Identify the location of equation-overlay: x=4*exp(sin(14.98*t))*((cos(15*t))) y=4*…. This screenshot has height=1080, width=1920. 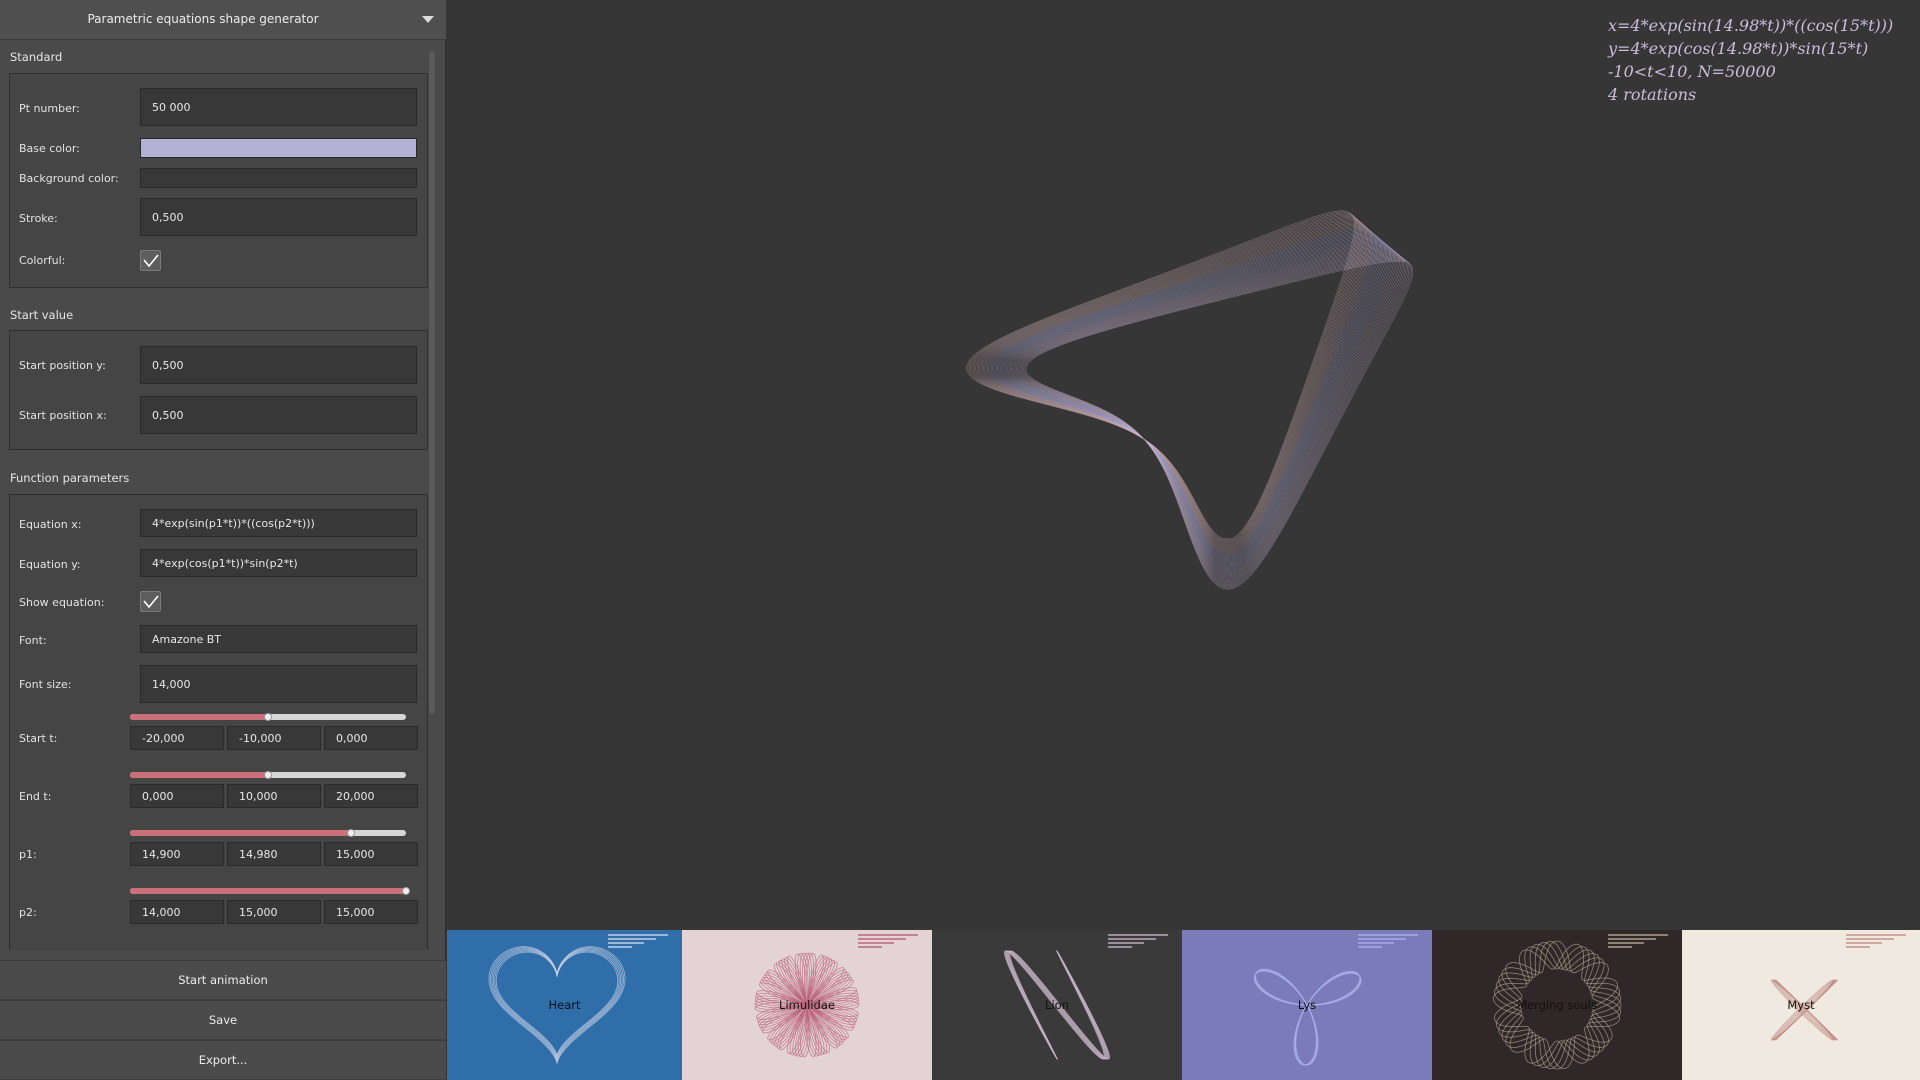
(1750, 60).